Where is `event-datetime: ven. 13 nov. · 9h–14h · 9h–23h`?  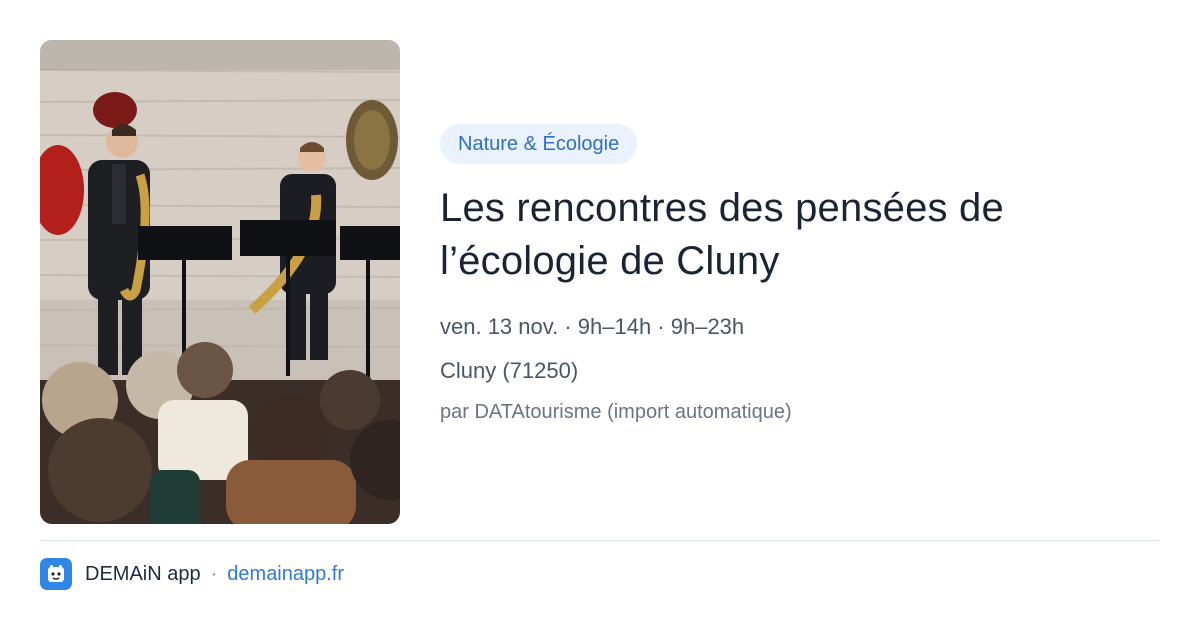 event-datetime: ven. 13 nov. · 9h–14h · 9h–23h is located at coordinates (592, 326).